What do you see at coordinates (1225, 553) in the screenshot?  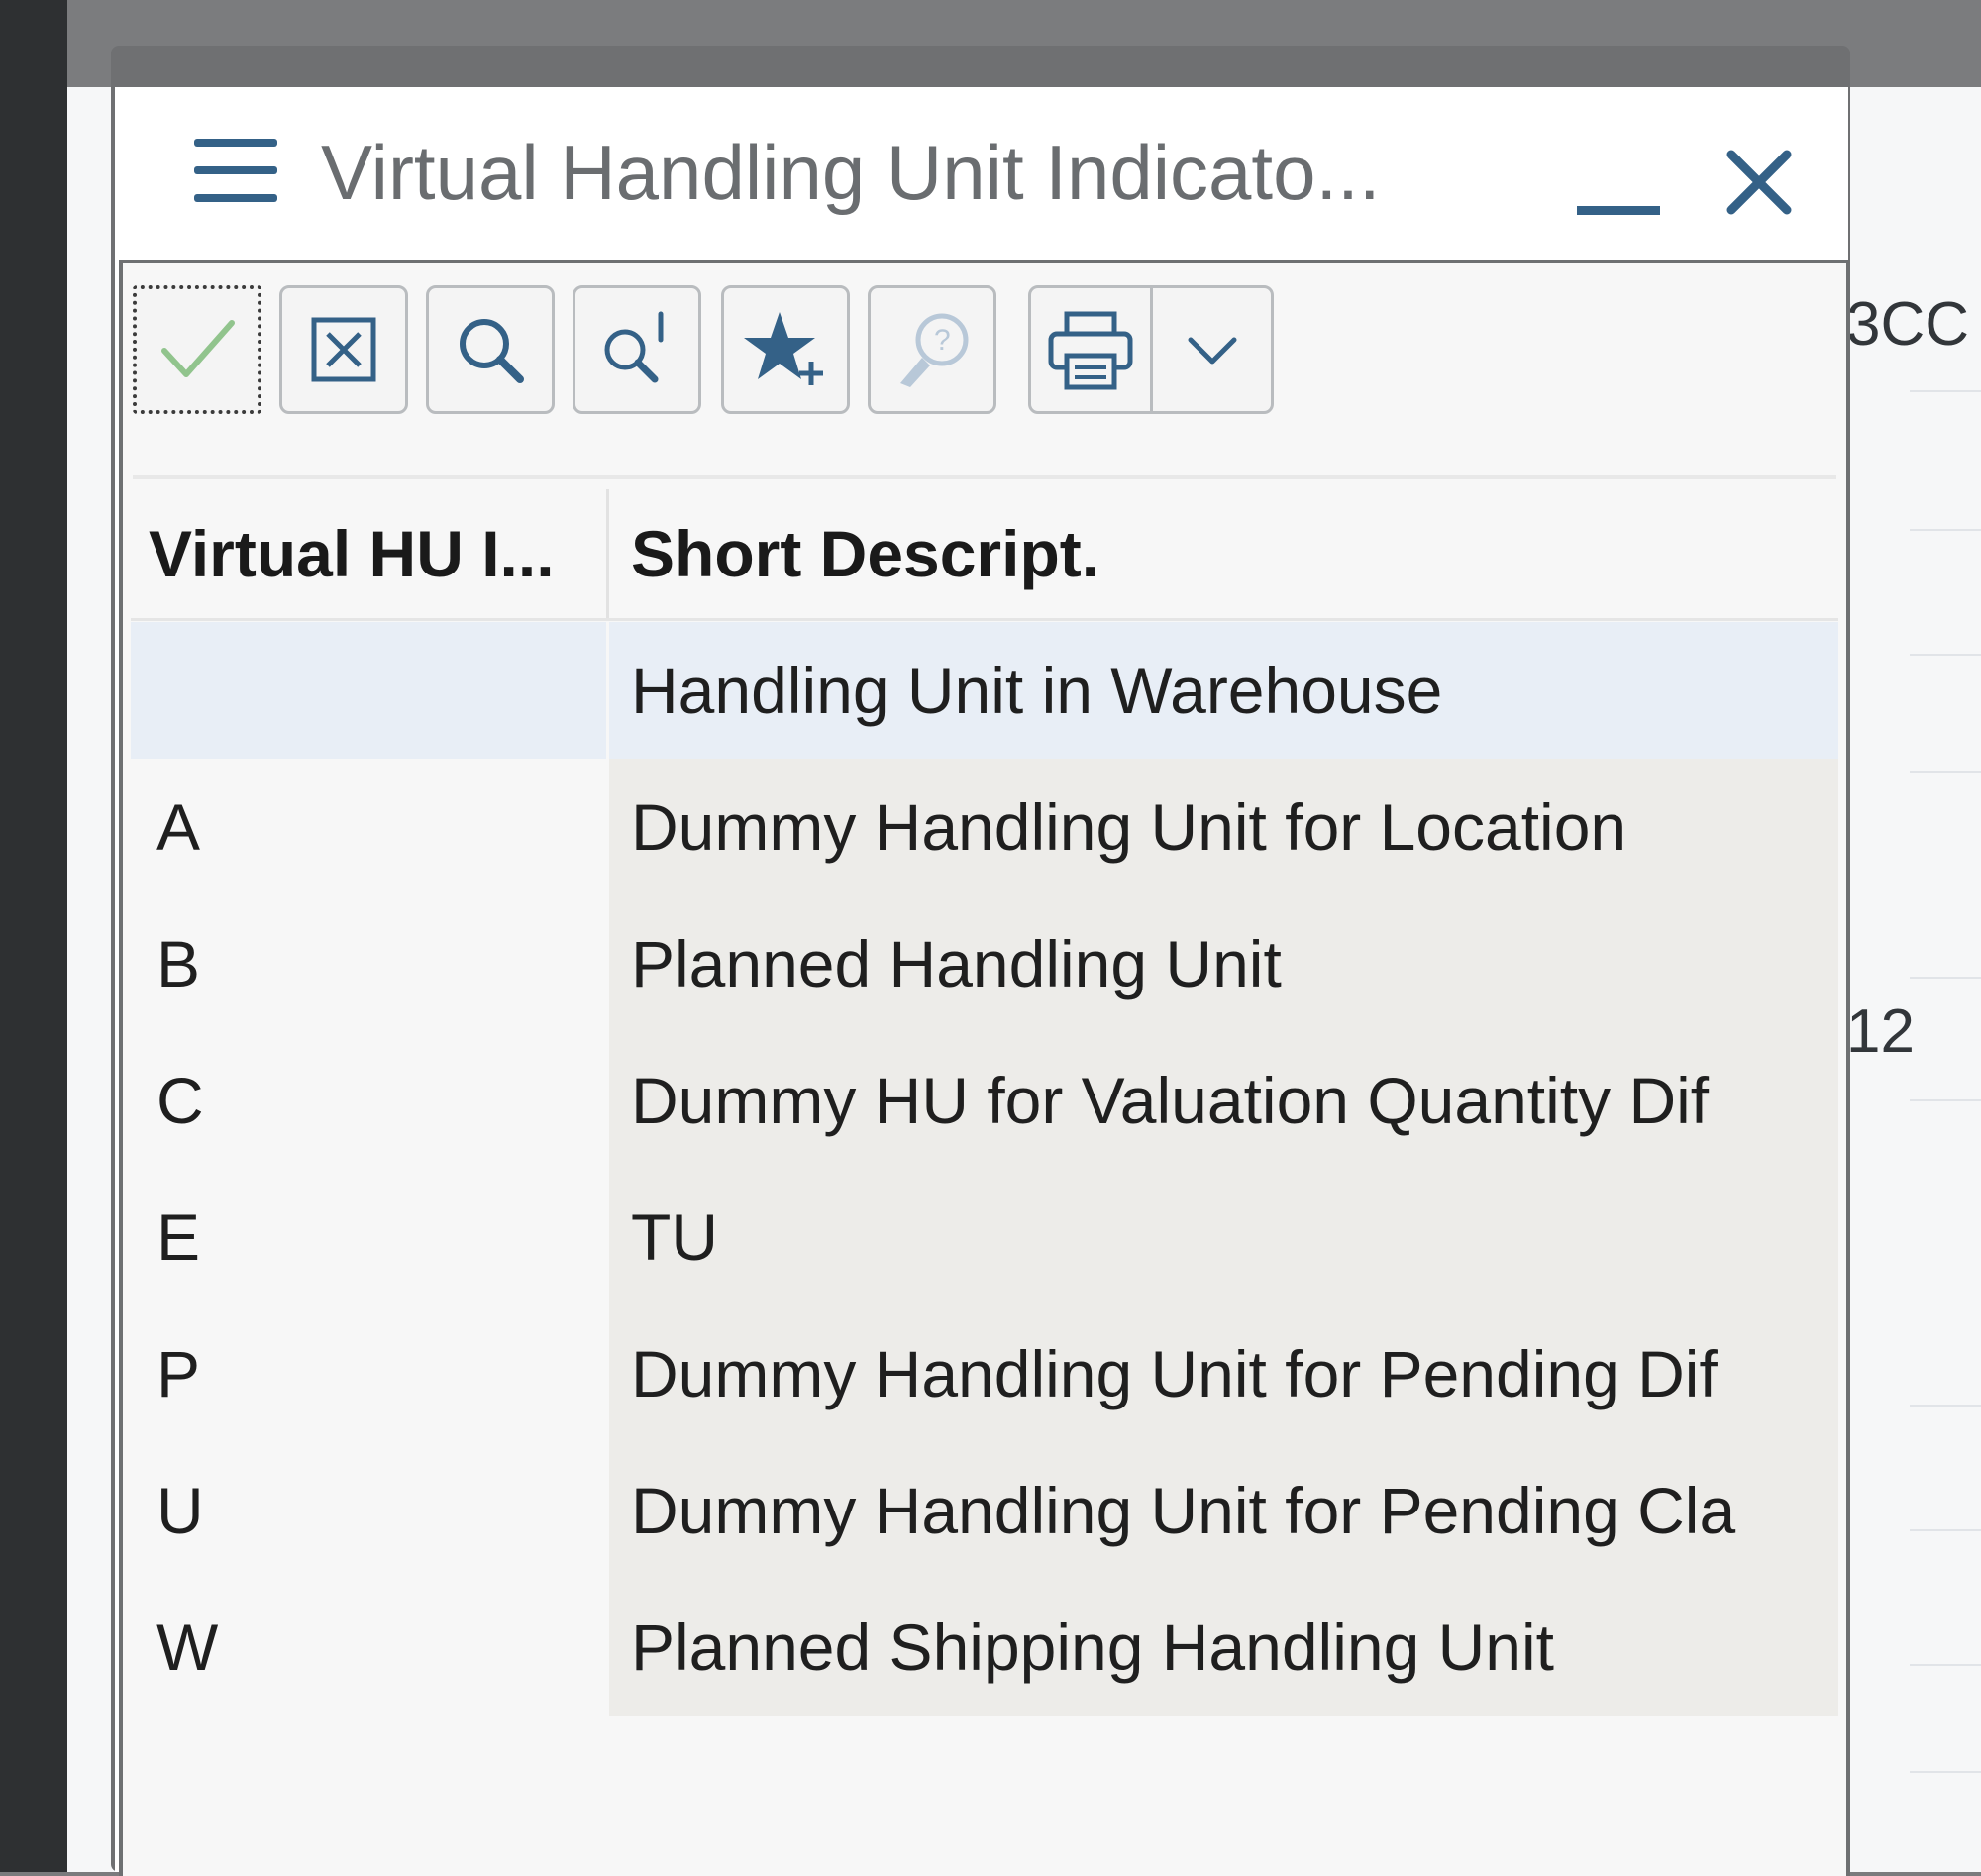 I see `column-header-short-description: Short Descript.` at bounding box center [1225, 553].